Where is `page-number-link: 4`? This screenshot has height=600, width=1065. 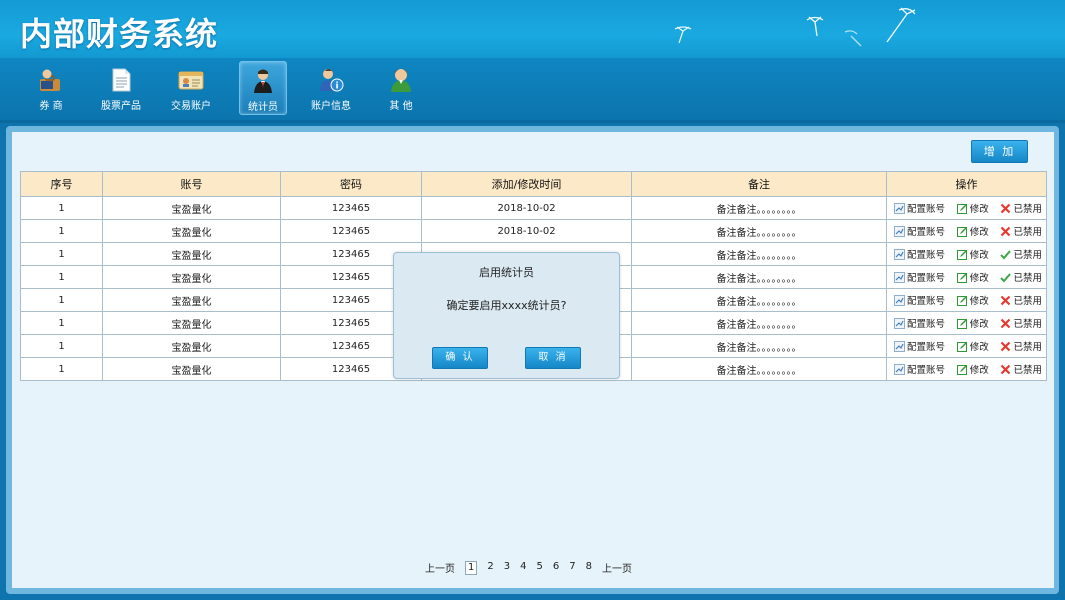
page-number-link: 4 is located at coordinates (523, 568).